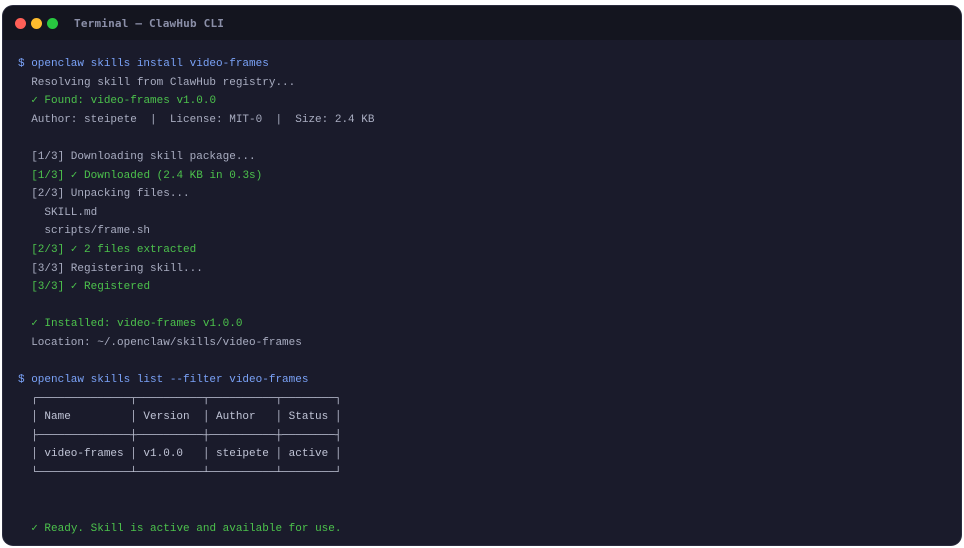  I want to click on terminal-line: ✓ Installed: video-frames v1.0.0, so click(130, 324).